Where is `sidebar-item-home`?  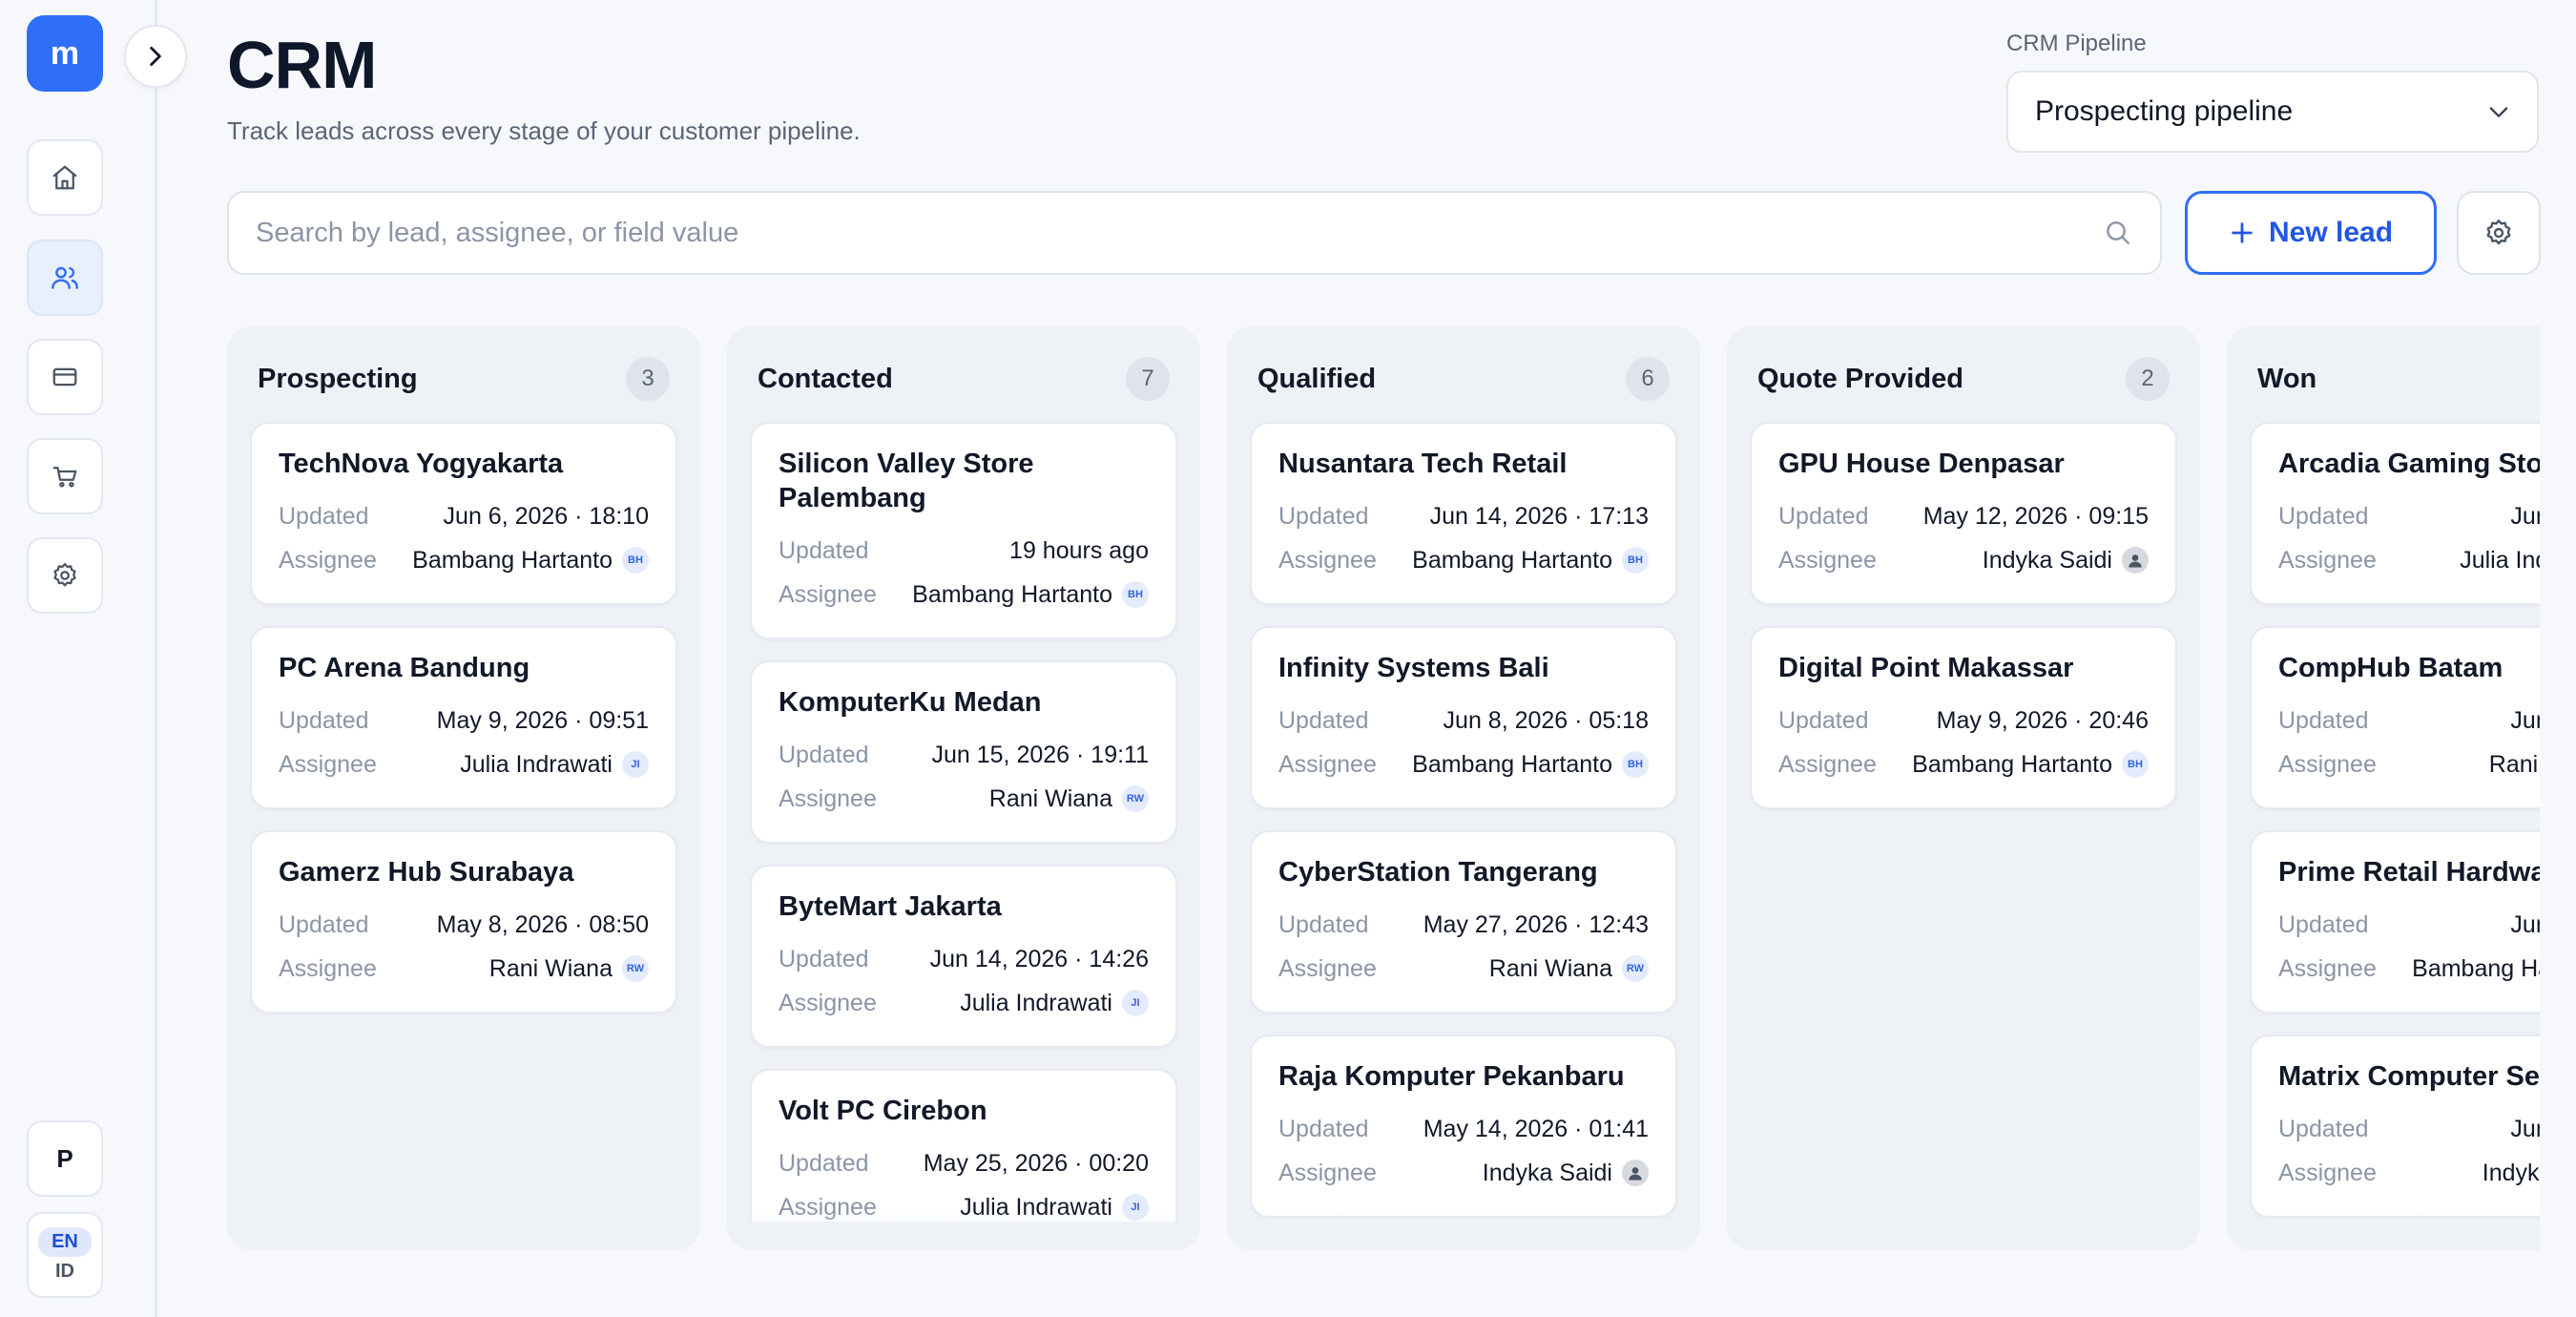 sidebar-item-home is located at coordinates (65, 177).